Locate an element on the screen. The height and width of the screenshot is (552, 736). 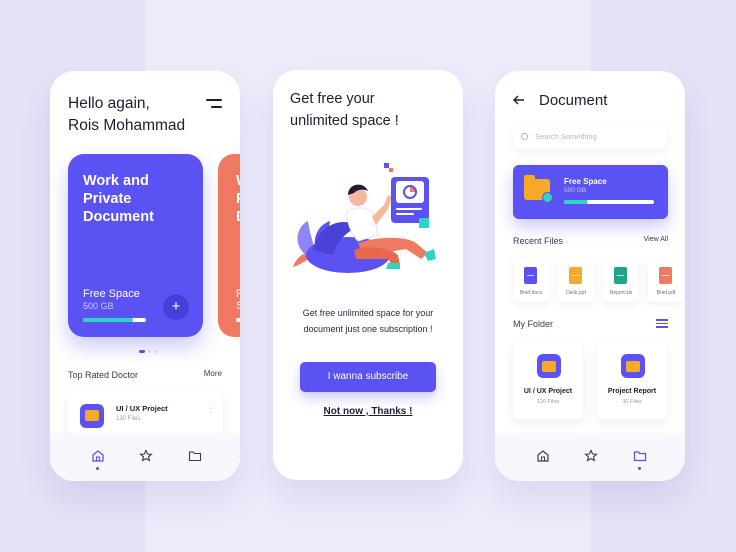
folder-name: UI / UX Project is located at coordinates (548, 391).